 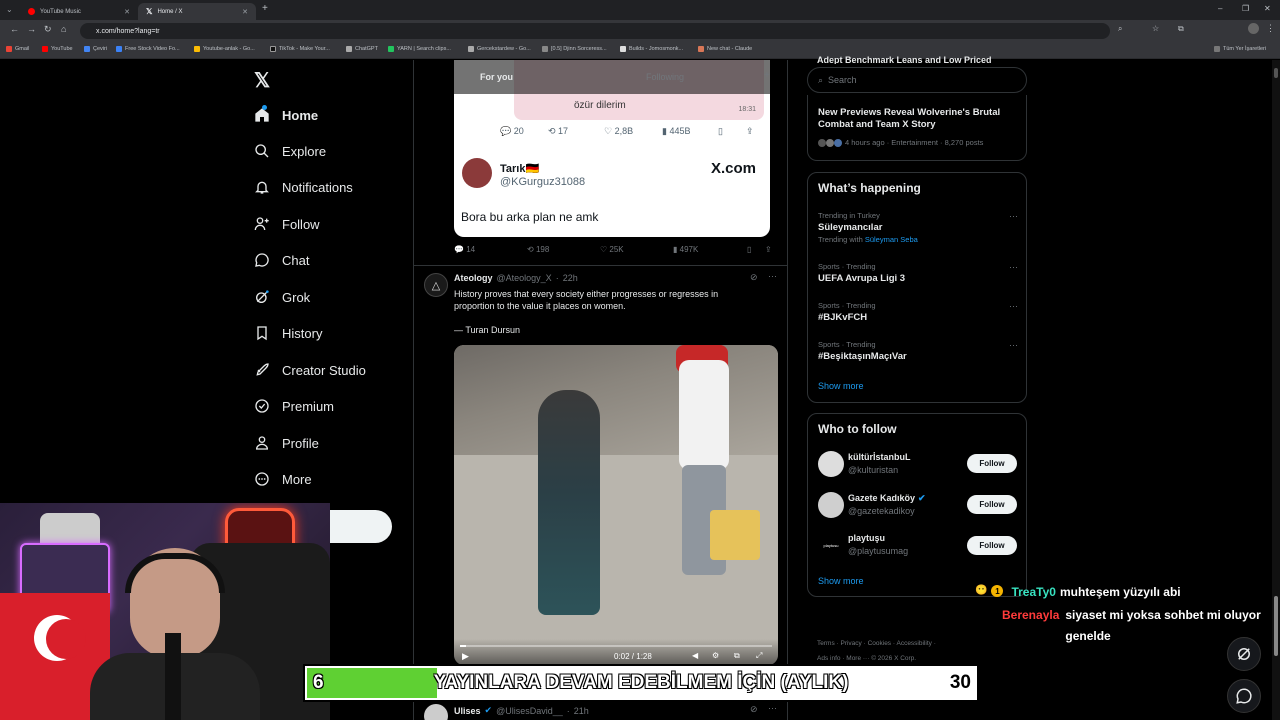 I want to click on fullscreen-icon: ⤢, so click(x=759, y=656).